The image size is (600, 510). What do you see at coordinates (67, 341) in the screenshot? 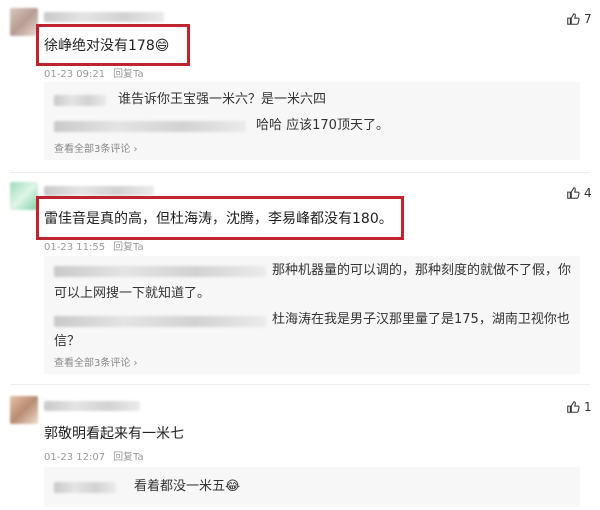
I see `reply-text: 信？` at bounding box center [67, 341].